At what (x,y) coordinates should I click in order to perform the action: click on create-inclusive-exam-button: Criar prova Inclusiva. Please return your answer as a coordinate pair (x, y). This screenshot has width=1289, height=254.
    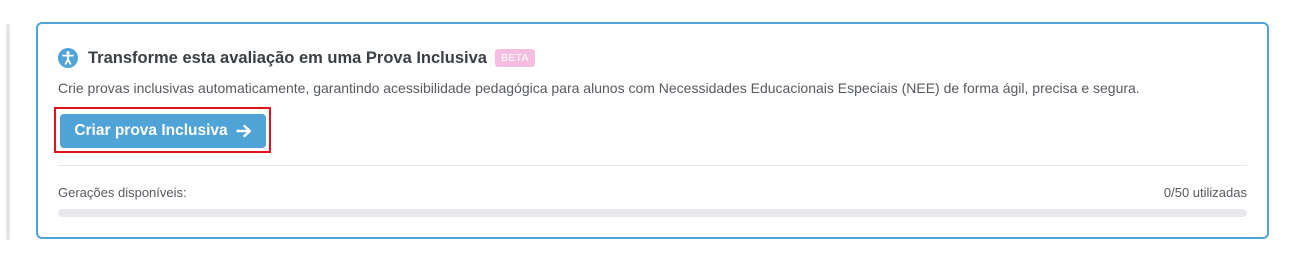
    Looking at the image, I should click on (163, 131).